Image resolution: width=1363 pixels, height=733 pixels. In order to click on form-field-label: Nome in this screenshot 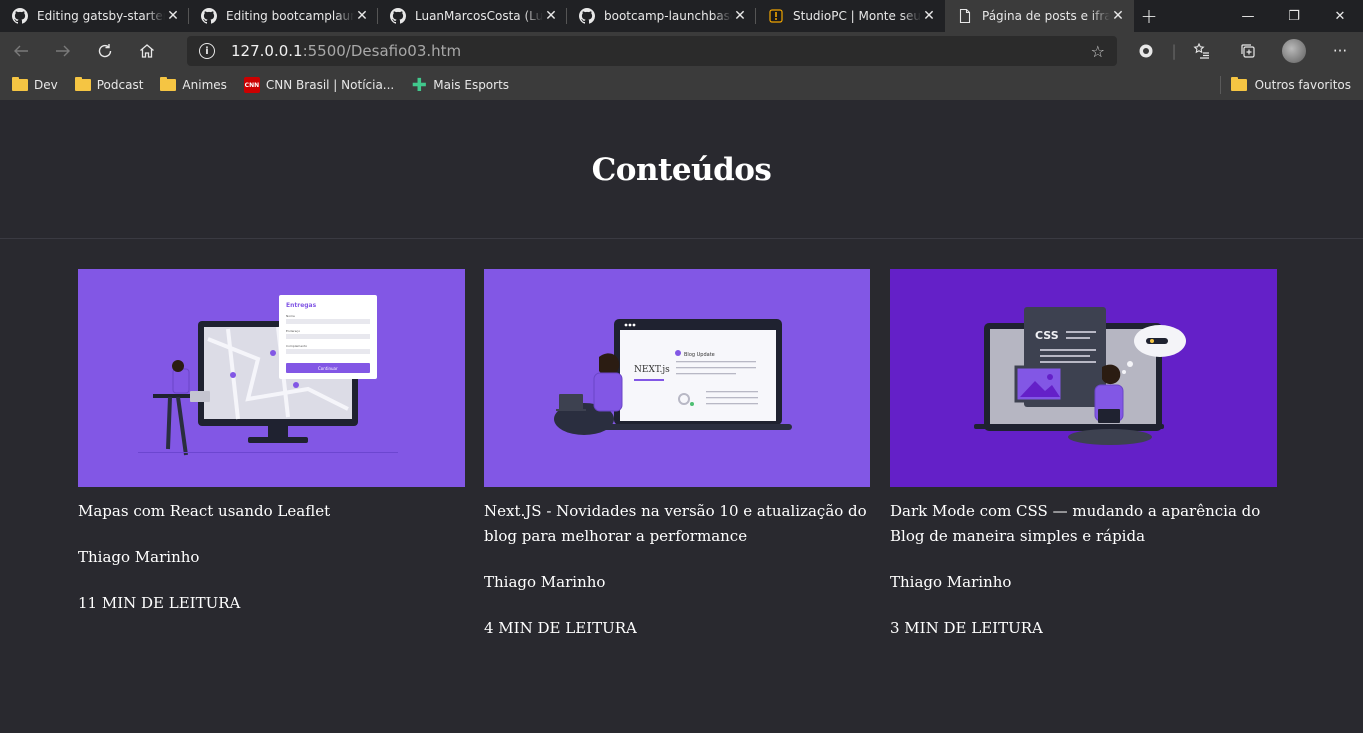, I will do `click(290, 316)`.